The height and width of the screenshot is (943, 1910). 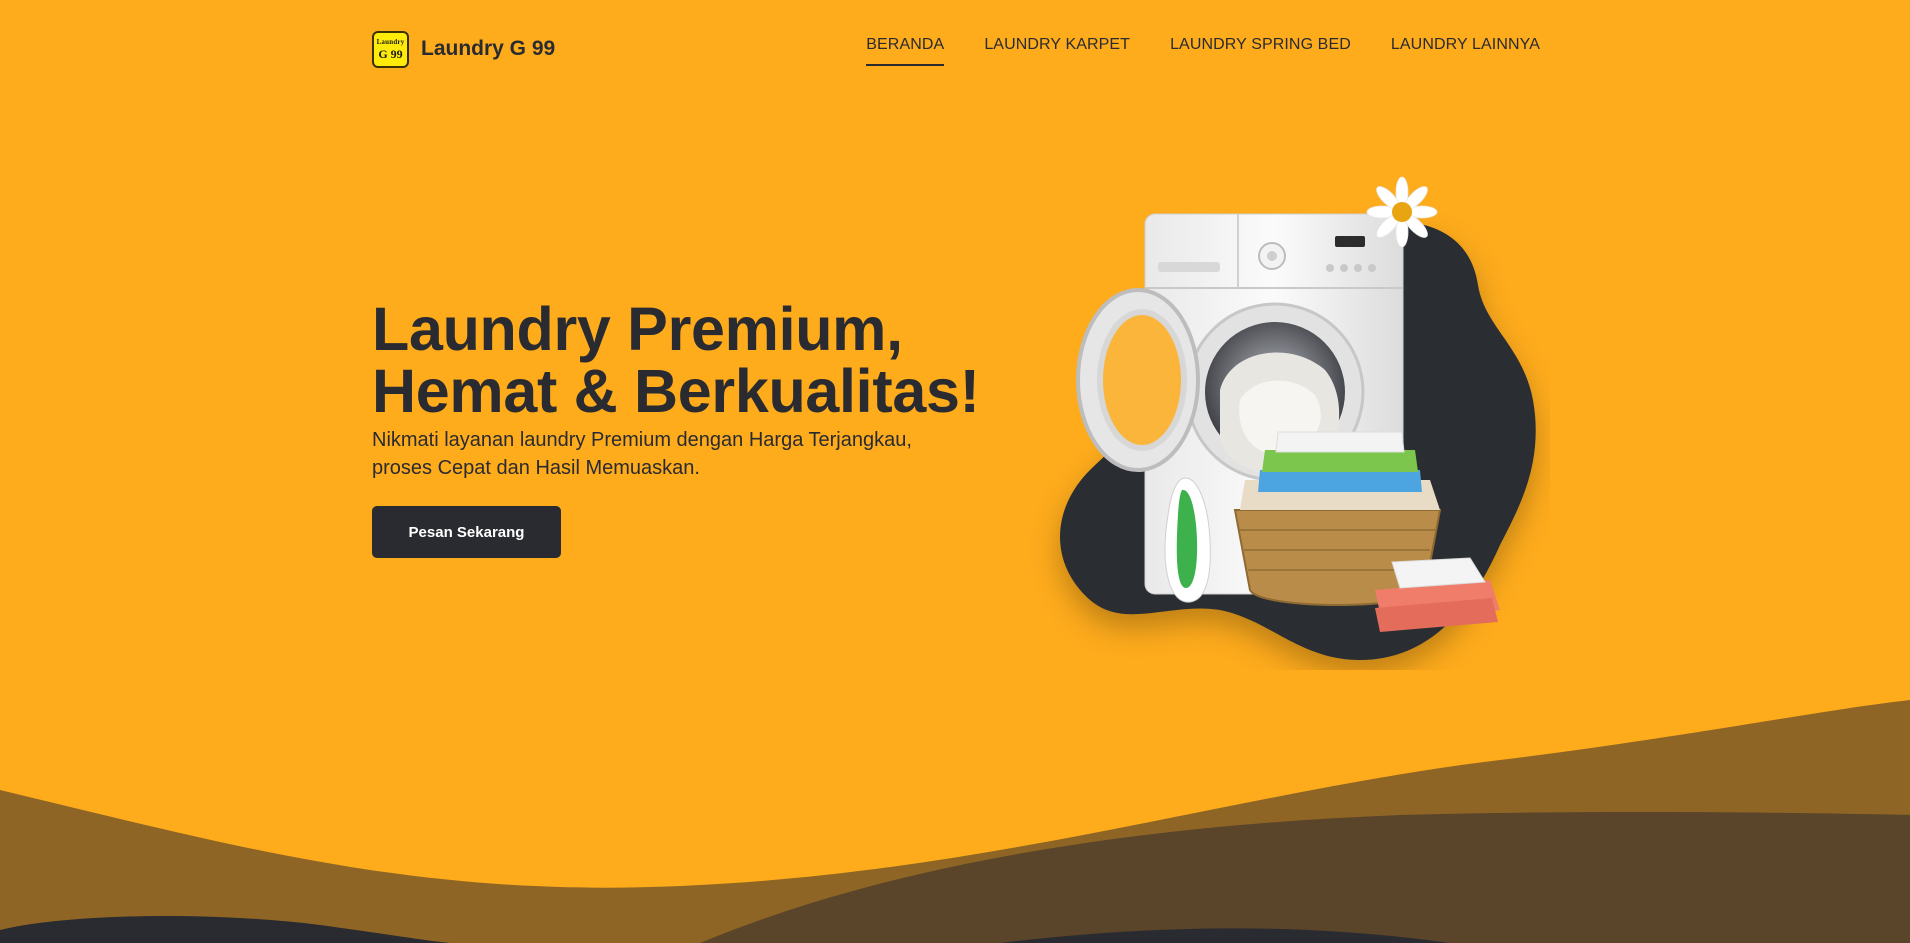 I want to click on machine-door, so click(x=1138, y=380).